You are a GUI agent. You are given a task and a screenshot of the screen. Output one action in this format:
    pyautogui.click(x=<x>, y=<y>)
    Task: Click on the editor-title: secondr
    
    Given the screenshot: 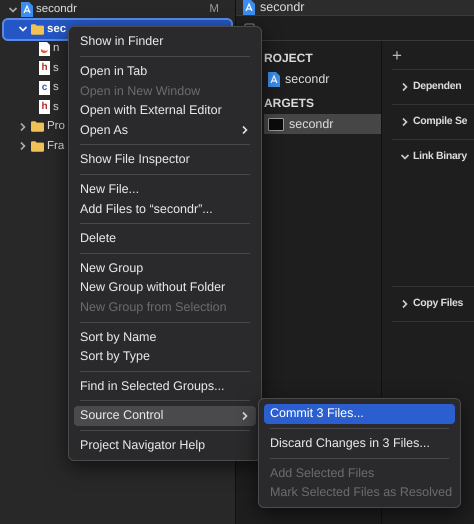 What is the action you would take?
    pyautogui.click(x=282, y=8)
    